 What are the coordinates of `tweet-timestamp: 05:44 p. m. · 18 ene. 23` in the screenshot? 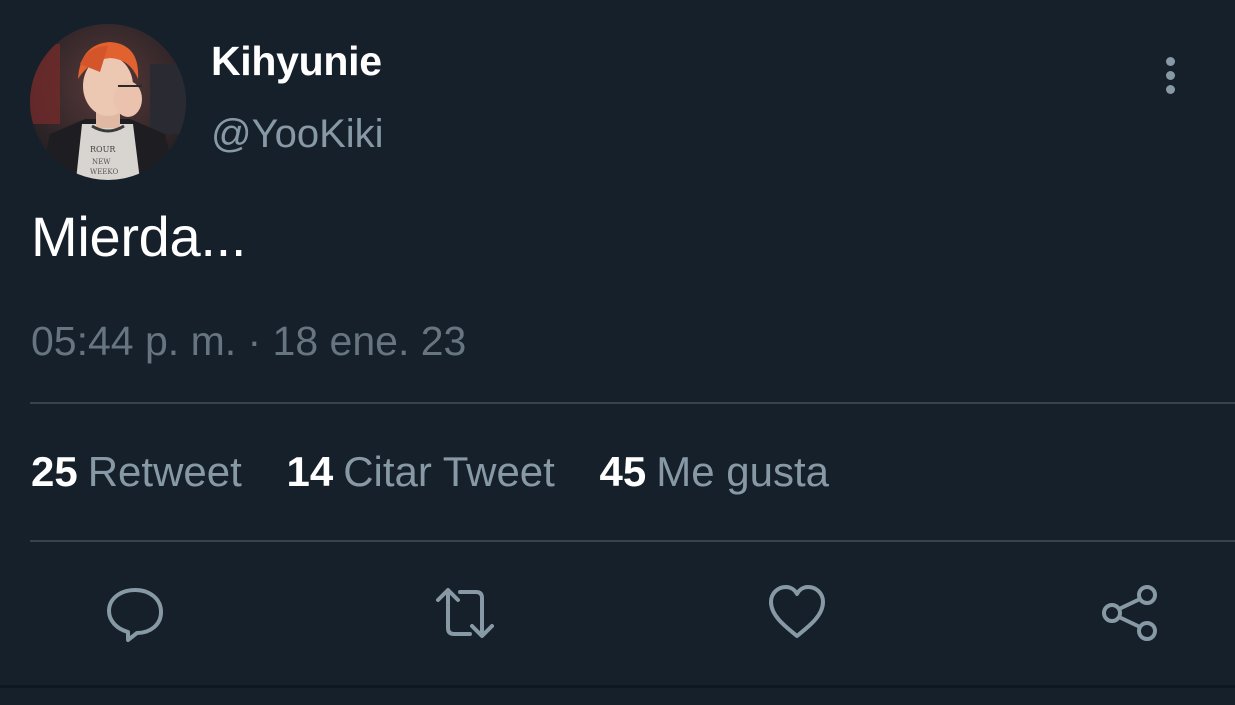 It's located at (248, 341).